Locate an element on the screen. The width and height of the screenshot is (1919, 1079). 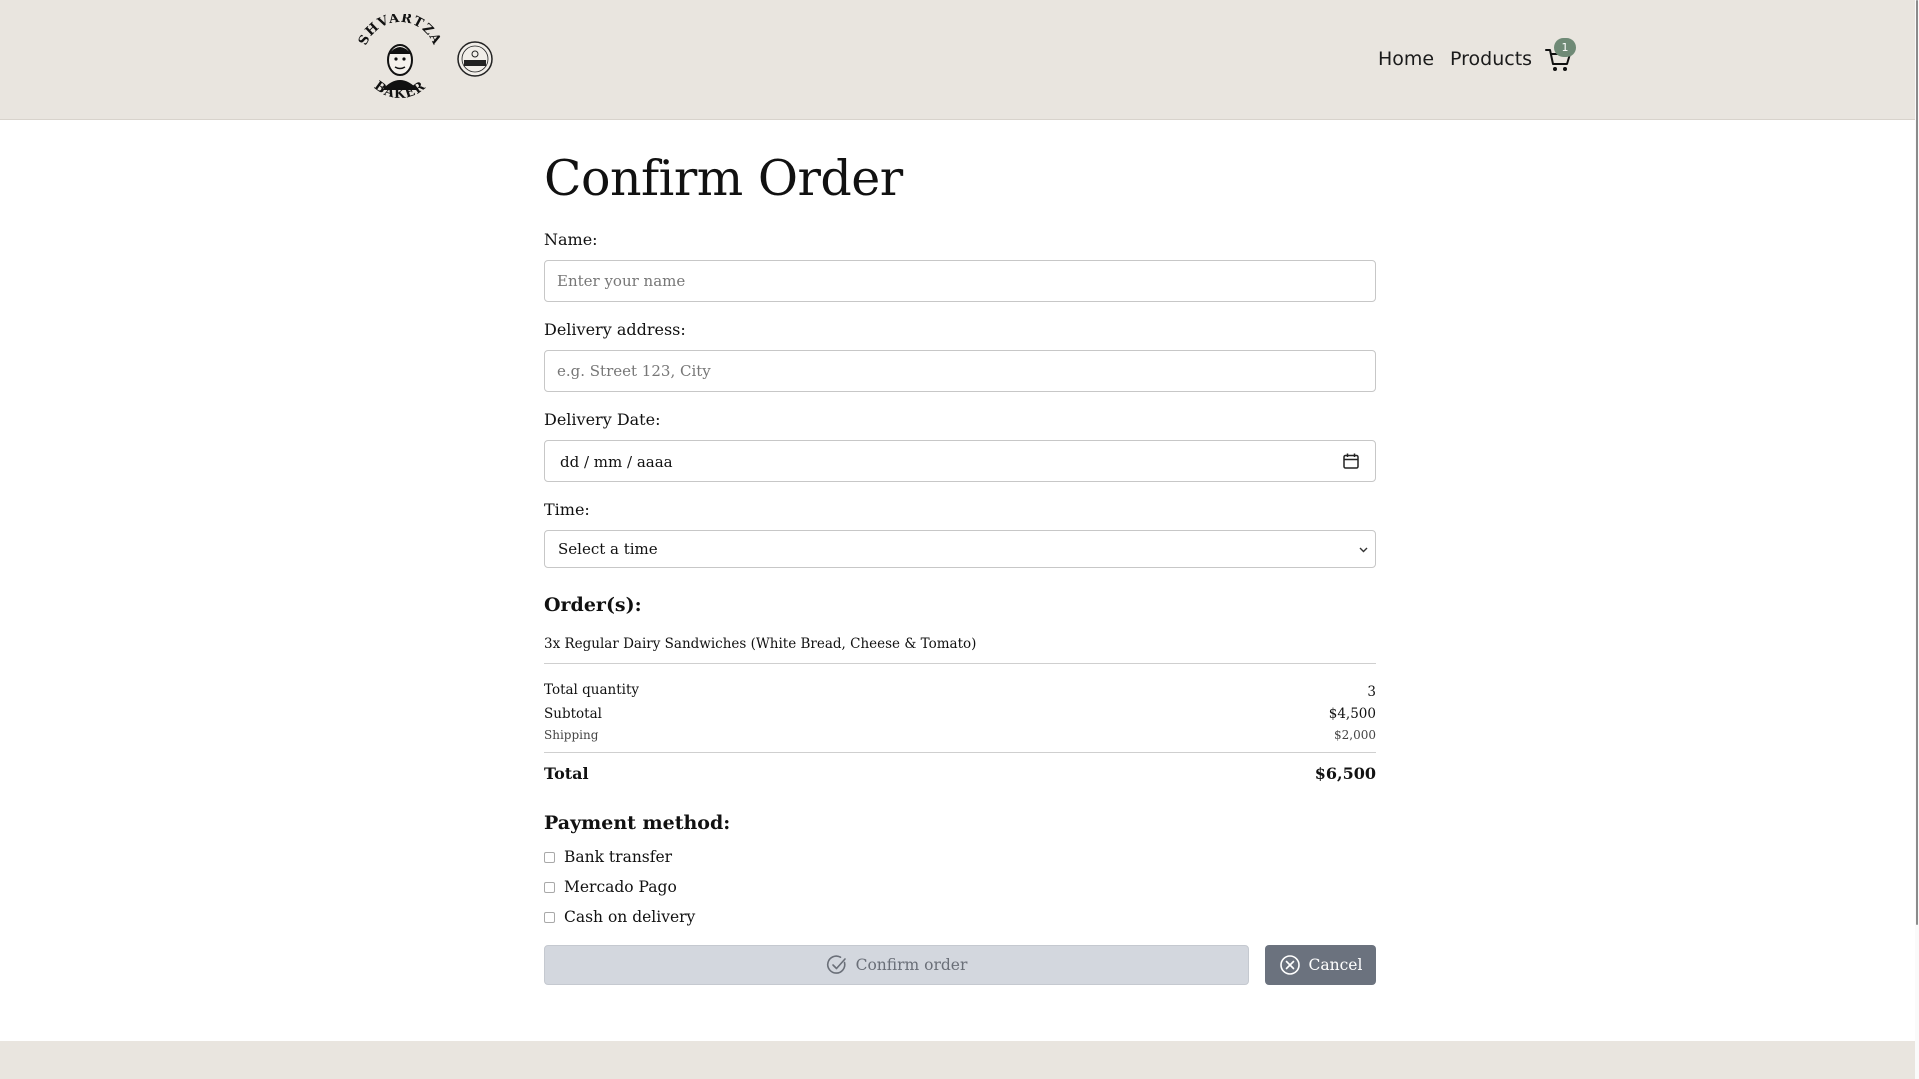
total-value: $6,500 is located at coordinates (1345, 773).